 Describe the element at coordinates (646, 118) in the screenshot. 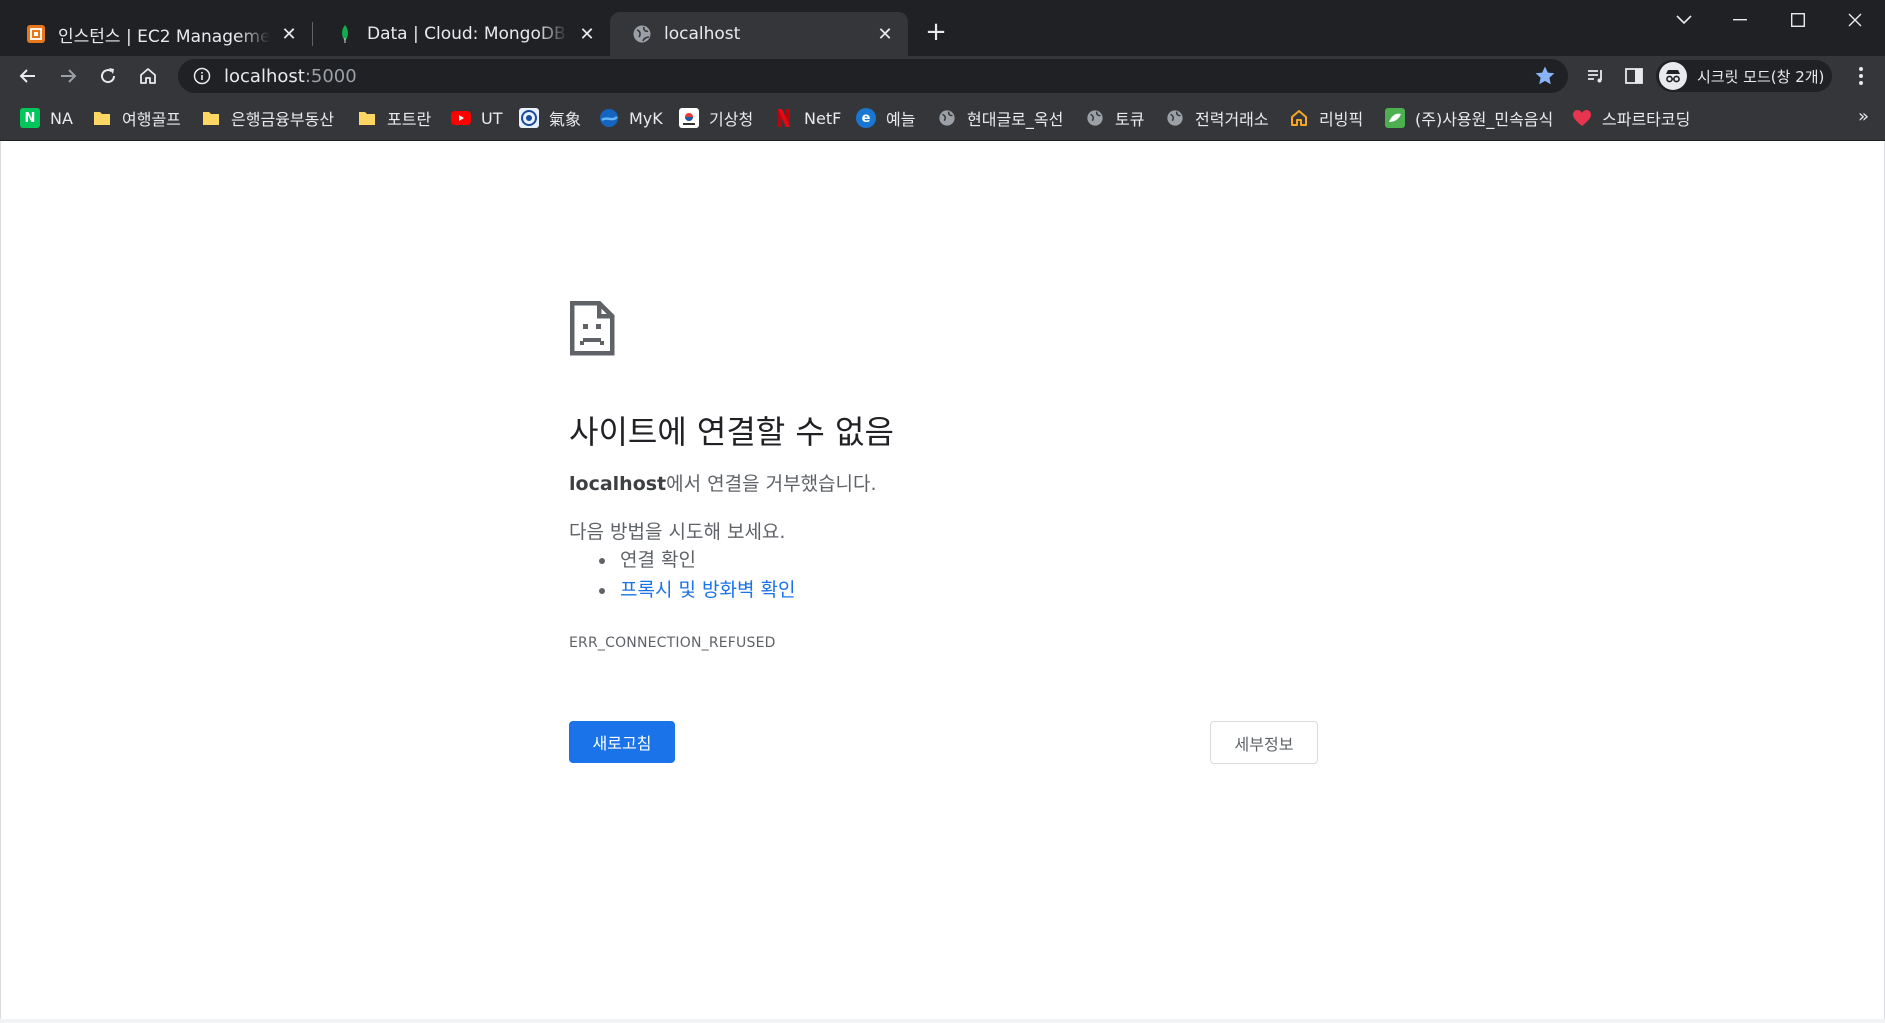

I see `bookmark-label: MyK` at that location.